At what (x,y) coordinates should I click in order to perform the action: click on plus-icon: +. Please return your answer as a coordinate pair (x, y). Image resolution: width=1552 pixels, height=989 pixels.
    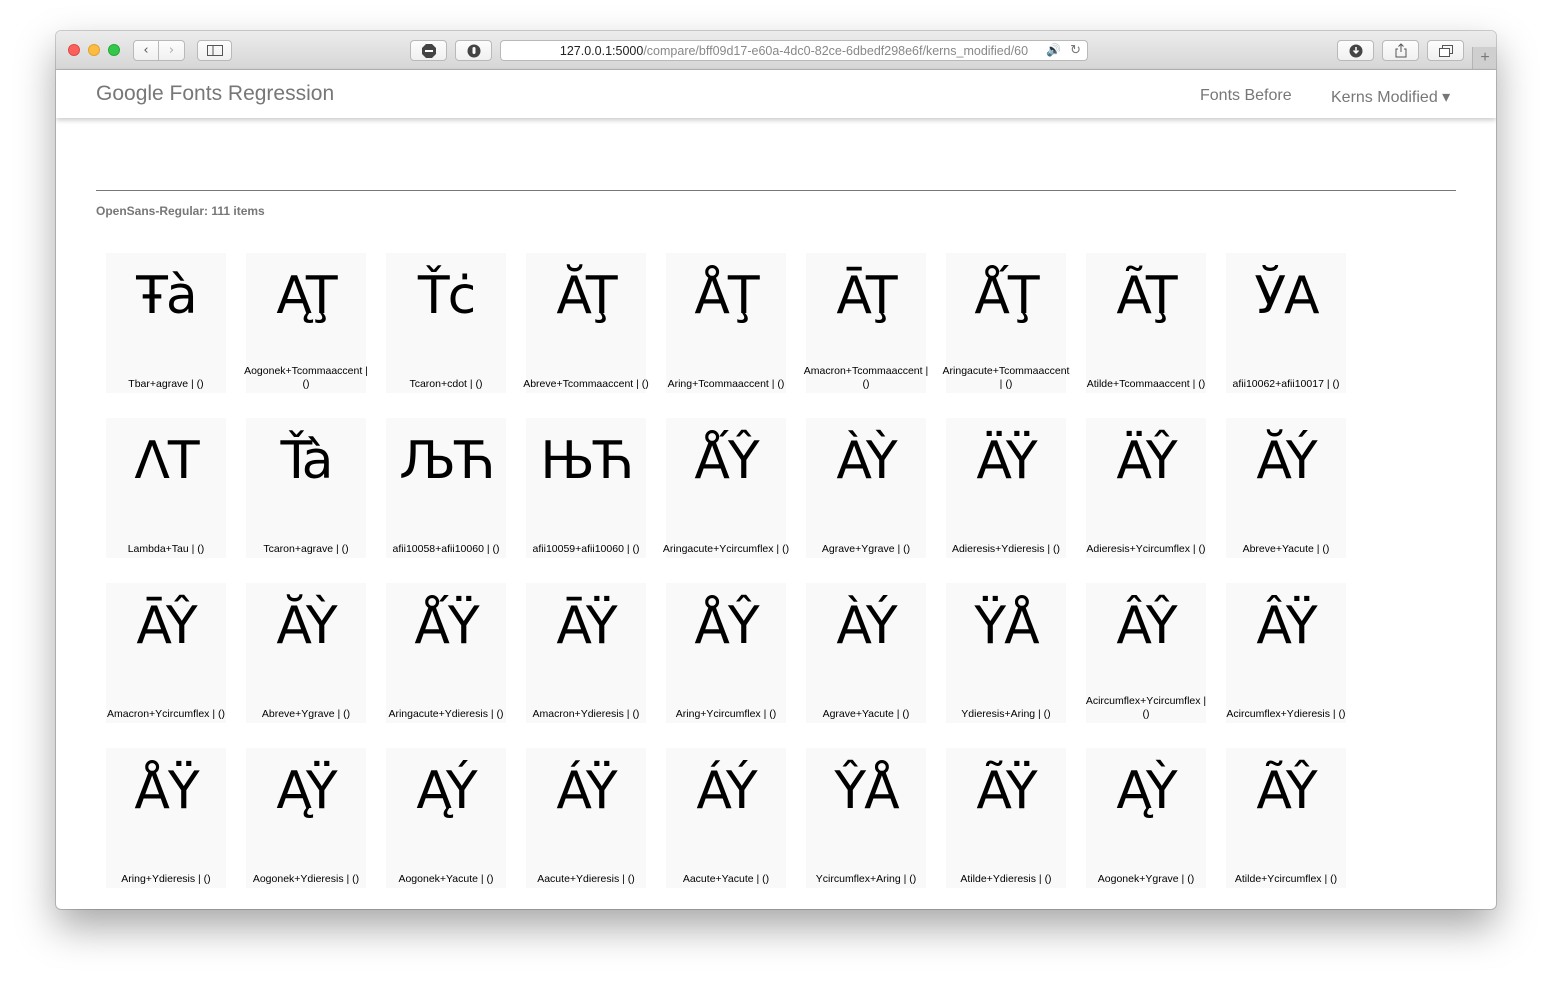
    Looking at the image, I should click on (1485, 57).